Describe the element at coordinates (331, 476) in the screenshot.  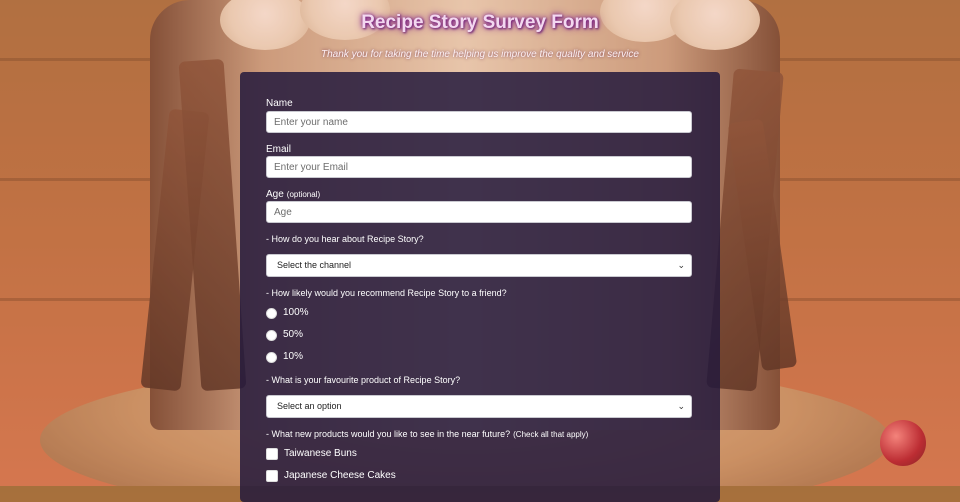
I see `new-product-option-japanese-cheese-cakes: Japanese Cheese Cakes` at that location.